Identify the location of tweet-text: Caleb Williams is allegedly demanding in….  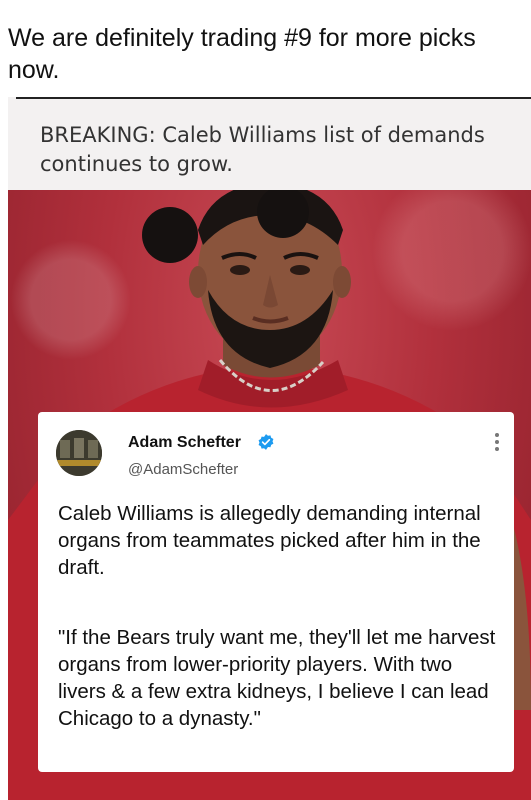
(269, 540).